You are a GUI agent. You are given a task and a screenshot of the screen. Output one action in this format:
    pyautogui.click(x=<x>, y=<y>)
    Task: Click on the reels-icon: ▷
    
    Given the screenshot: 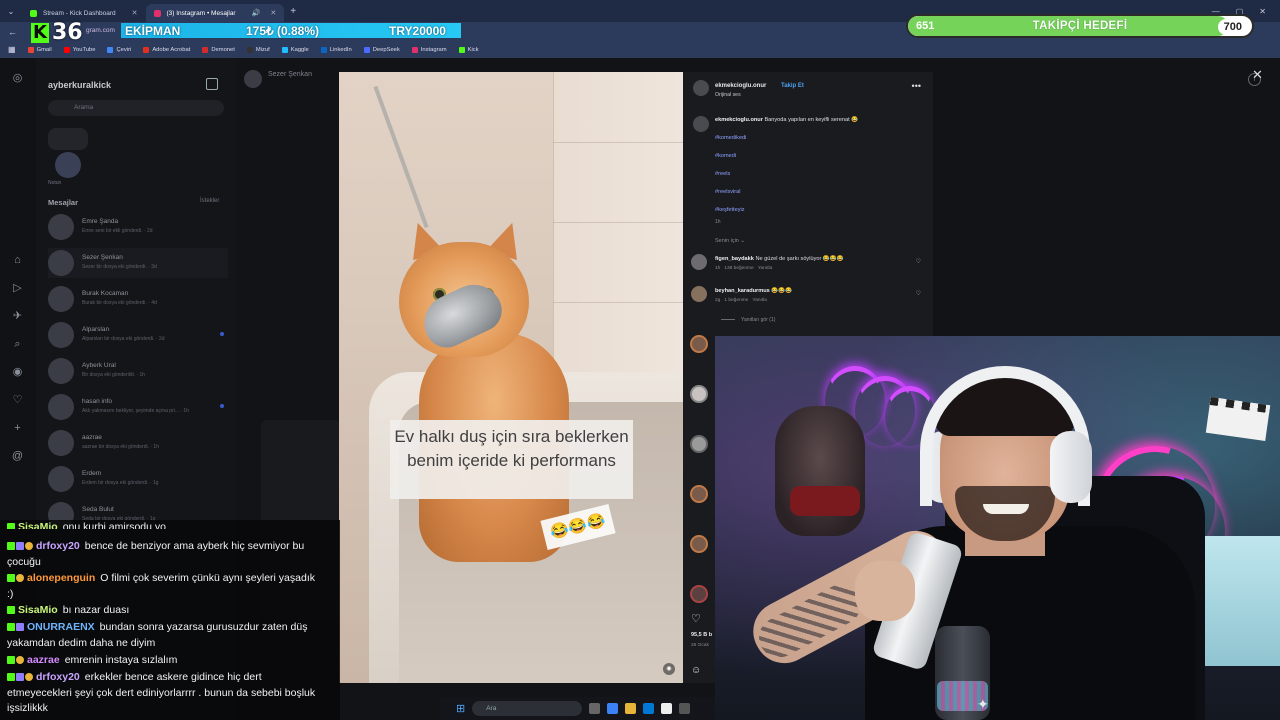 What is the action you would take?
    pyautogui.click(x=17, y=288)
    